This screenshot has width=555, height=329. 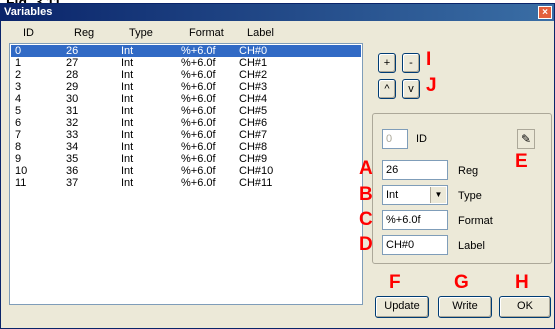 I want to click on cell-id: 8, so click(x=18, y=147).